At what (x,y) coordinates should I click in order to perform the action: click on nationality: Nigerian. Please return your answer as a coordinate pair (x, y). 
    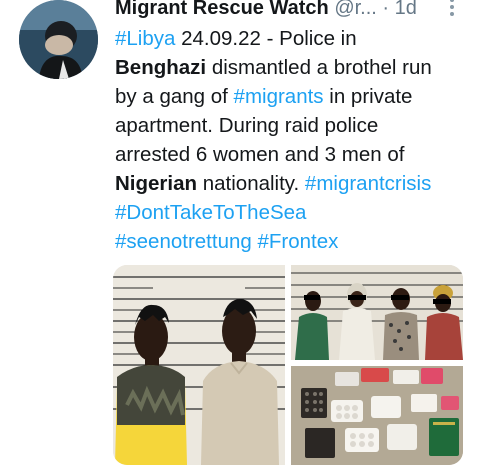
    Looking at the image, I should click on (156, 183).